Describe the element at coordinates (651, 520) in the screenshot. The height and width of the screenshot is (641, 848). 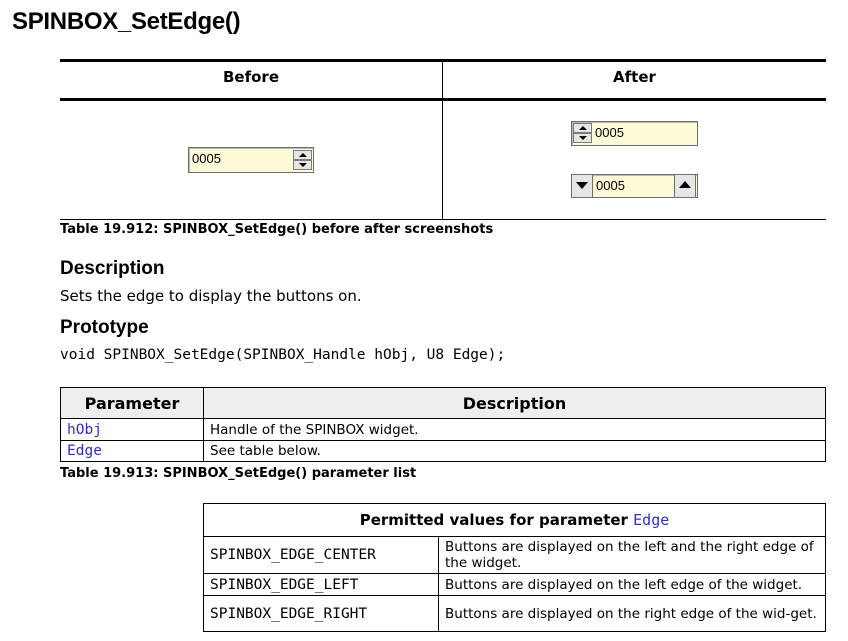
I see `edge-param-link: Edge` at that location.